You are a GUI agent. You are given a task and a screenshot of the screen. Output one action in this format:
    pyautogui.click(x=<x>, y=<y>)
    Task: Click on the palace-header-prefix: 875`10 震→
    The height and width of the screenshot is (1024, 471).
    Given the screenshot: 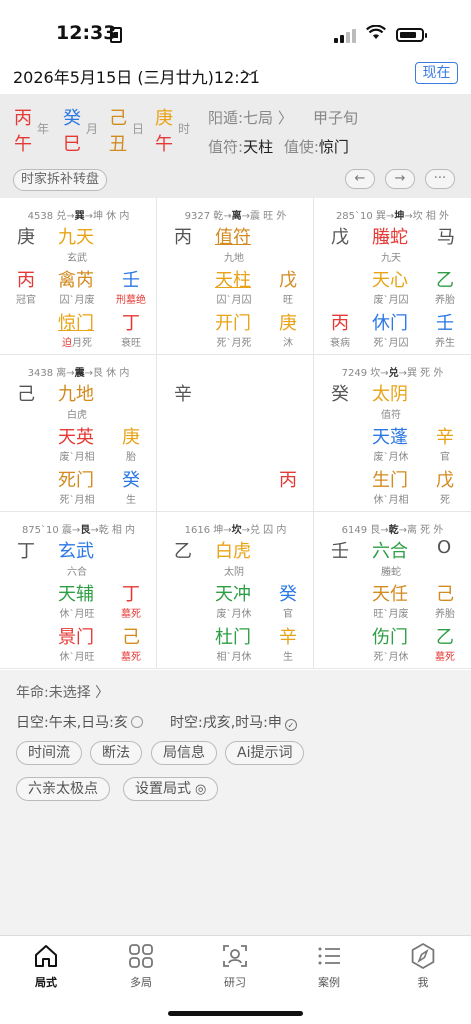 What is the action you would take?
    pyautogui.click(x=51, y=530)
    